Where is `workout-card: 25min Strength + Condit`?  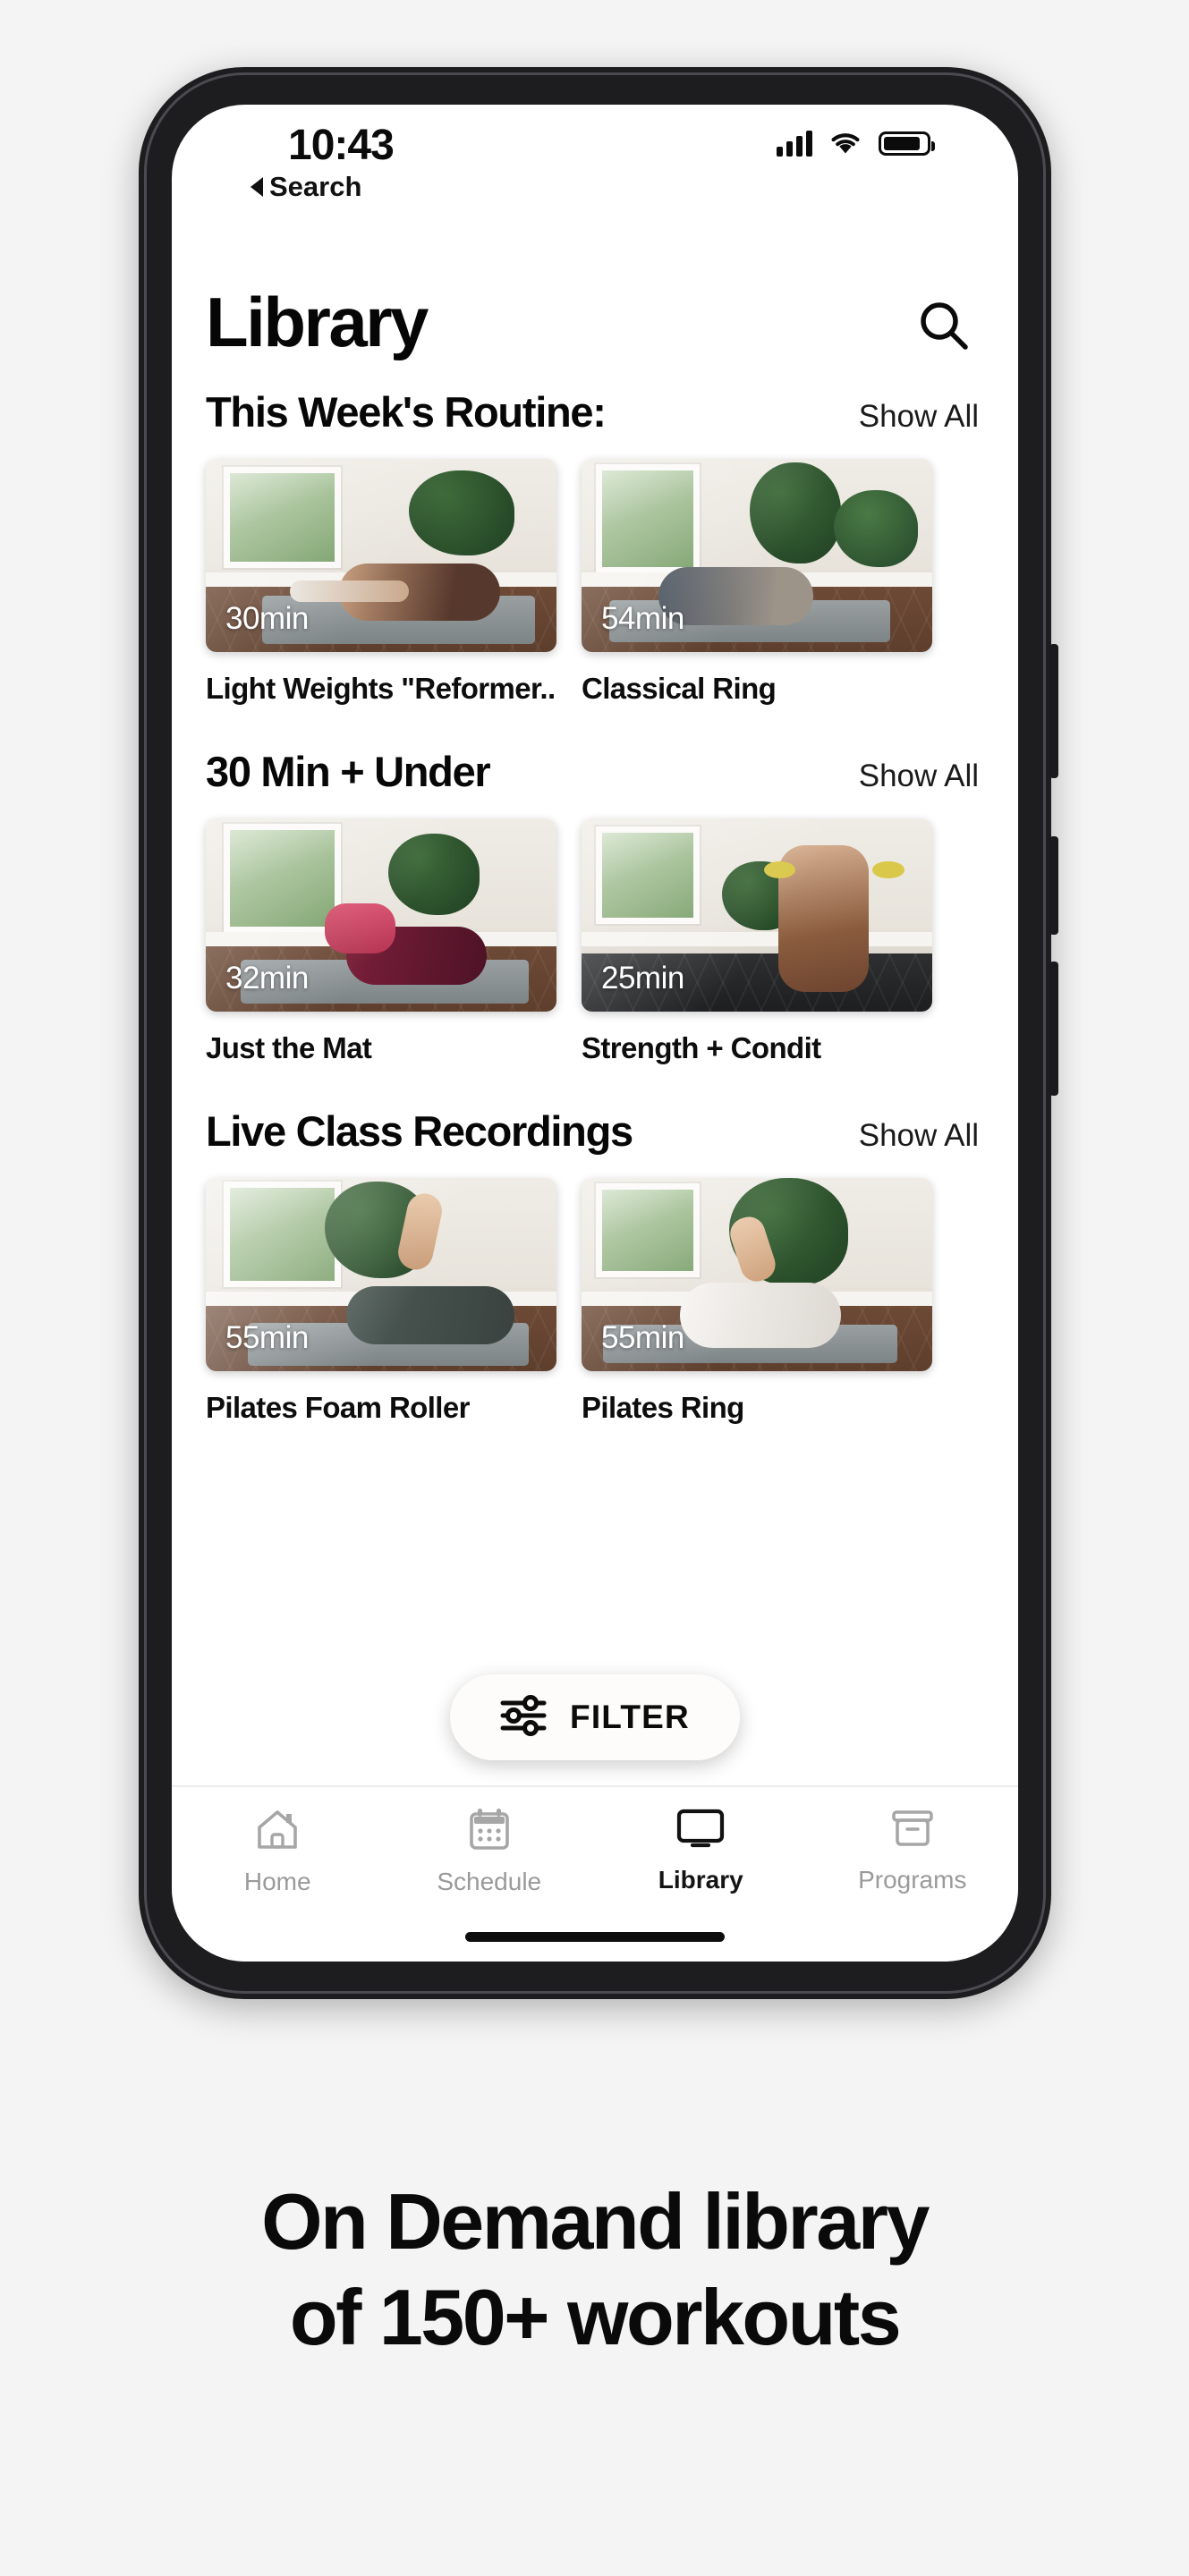 workout-card: 25min Strength + Condit is located at coordinates (757, 941).